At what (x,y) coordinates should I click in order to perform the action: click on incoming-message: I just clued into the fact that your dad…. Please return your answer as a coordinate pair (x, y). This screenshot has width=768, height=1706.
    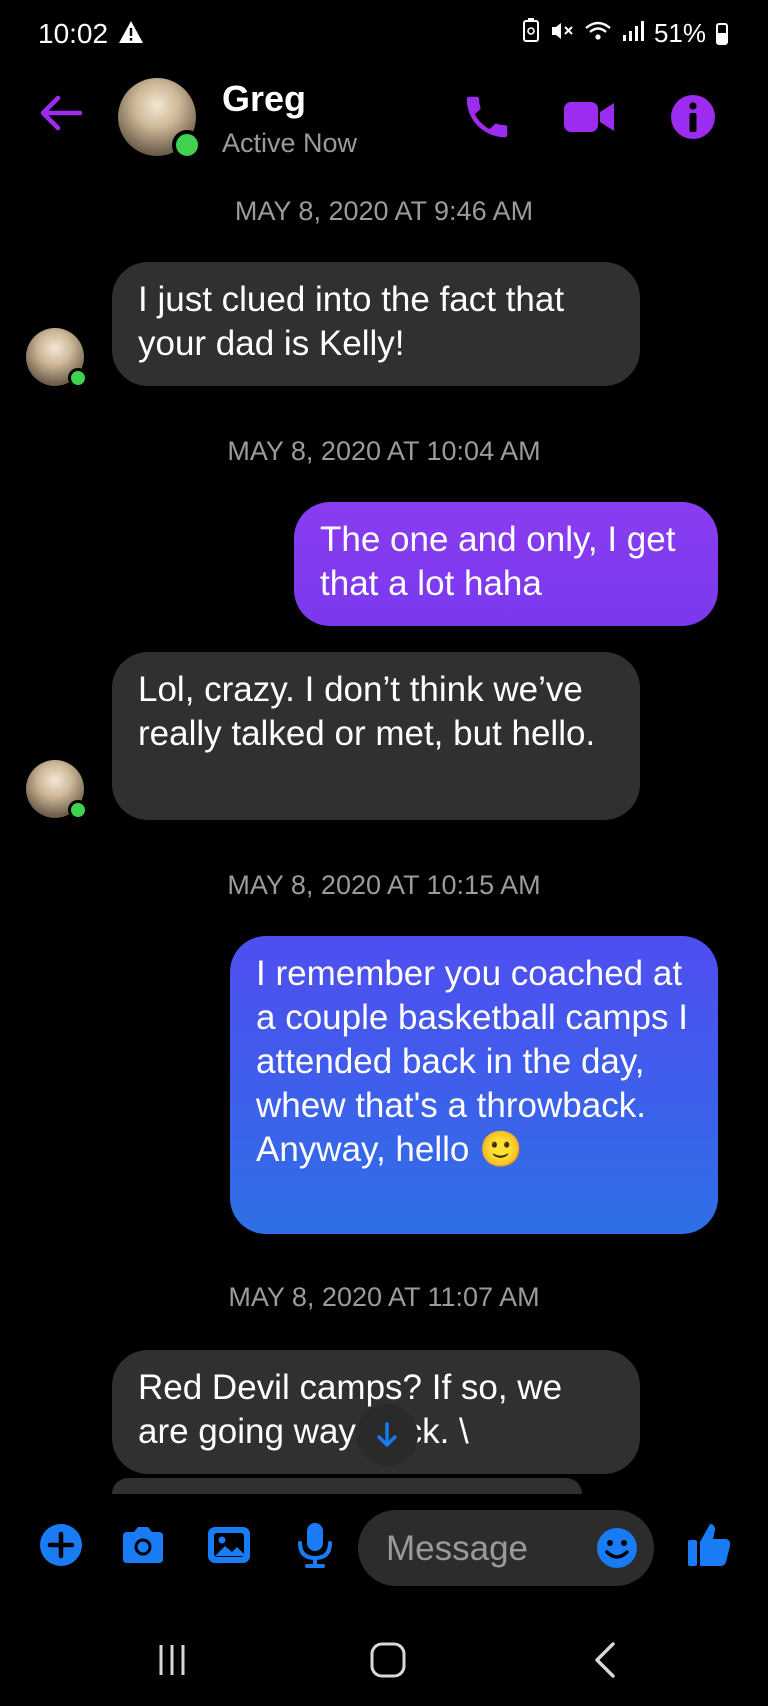
    Looking at the image, I should click on (376, 324).